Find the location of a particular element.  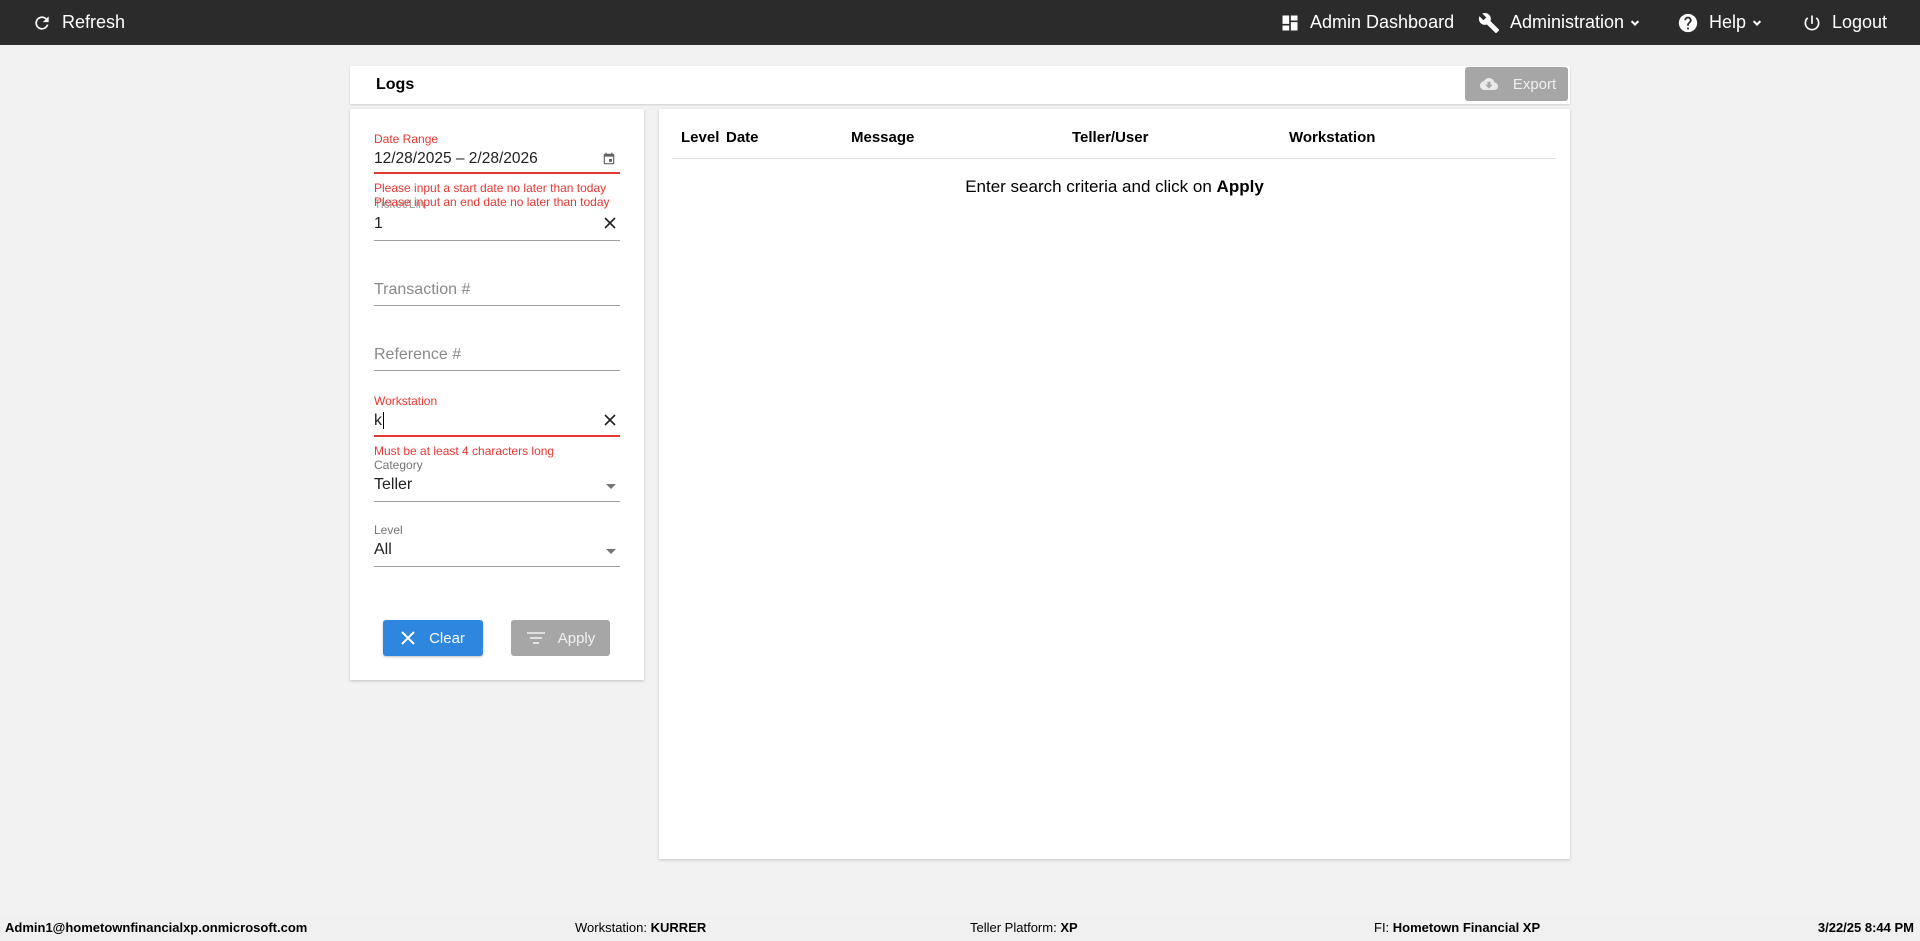

refresh-icon is located at coordinates (42, 22).